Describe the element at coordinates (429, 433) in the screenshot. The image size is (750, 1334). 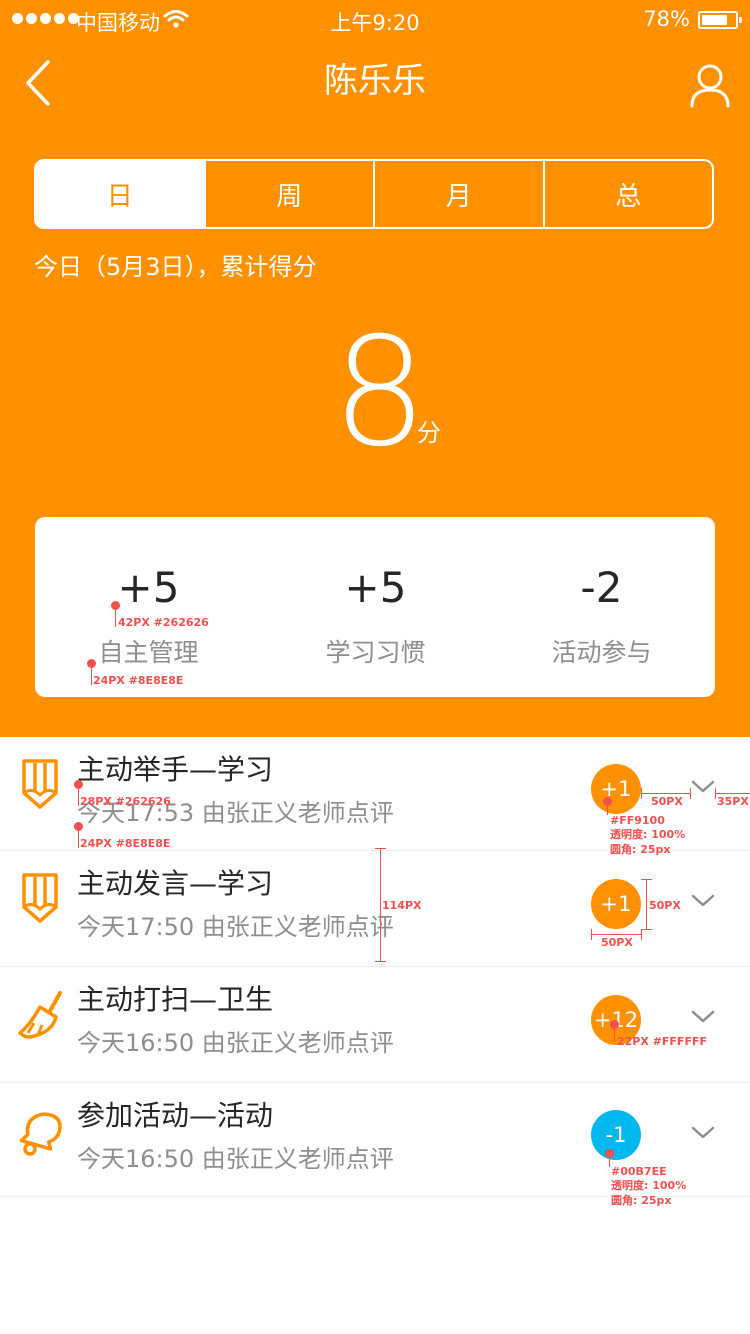
I see `score-unit: 分` at that location.